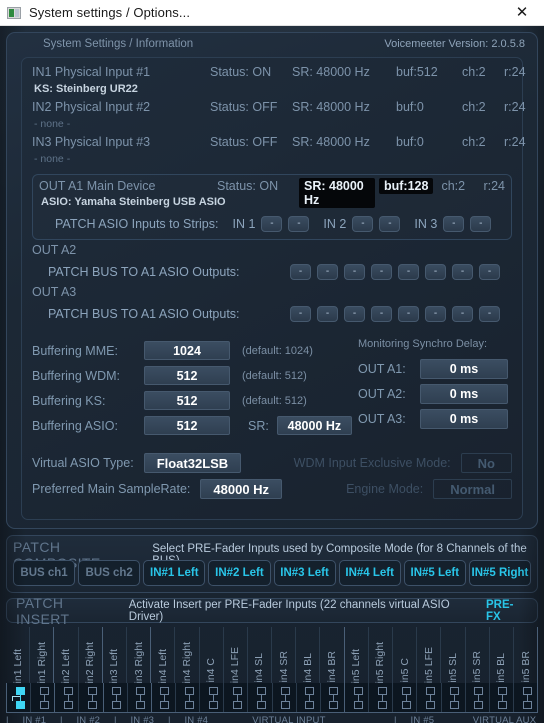 This screenshot has height=723, width=544. Describe the element at coordinates (477, 667) in the screenshot. I see `channel-label-text: in5 SR` at that location.